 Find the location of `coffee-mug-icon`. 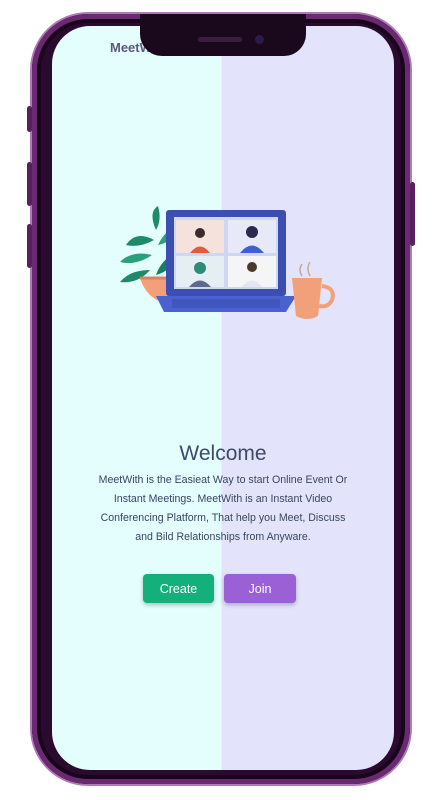

coffee-mug-icon is located at coordinates (313, 290).